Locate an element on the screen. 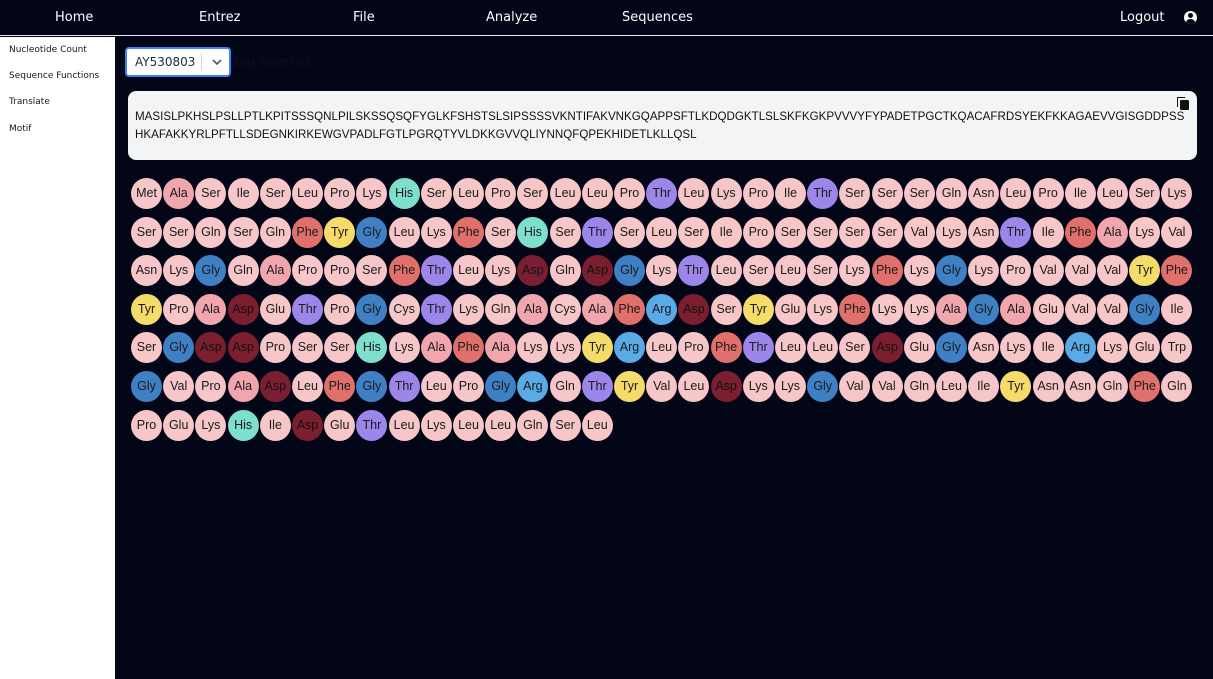 The image size is (1213, 679). nav-analyze: Analyze is located at coordinates (511, 18).